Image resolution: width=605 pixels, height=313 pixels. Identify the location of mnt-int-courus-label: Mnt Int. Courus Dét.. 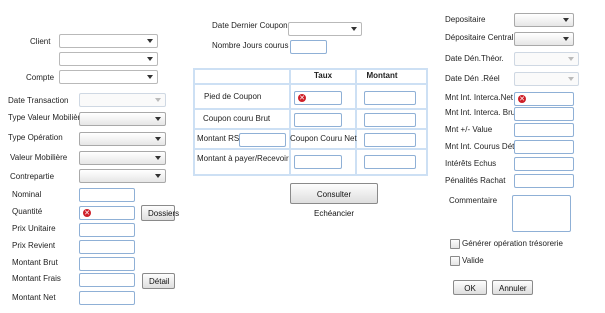
(481, 146).